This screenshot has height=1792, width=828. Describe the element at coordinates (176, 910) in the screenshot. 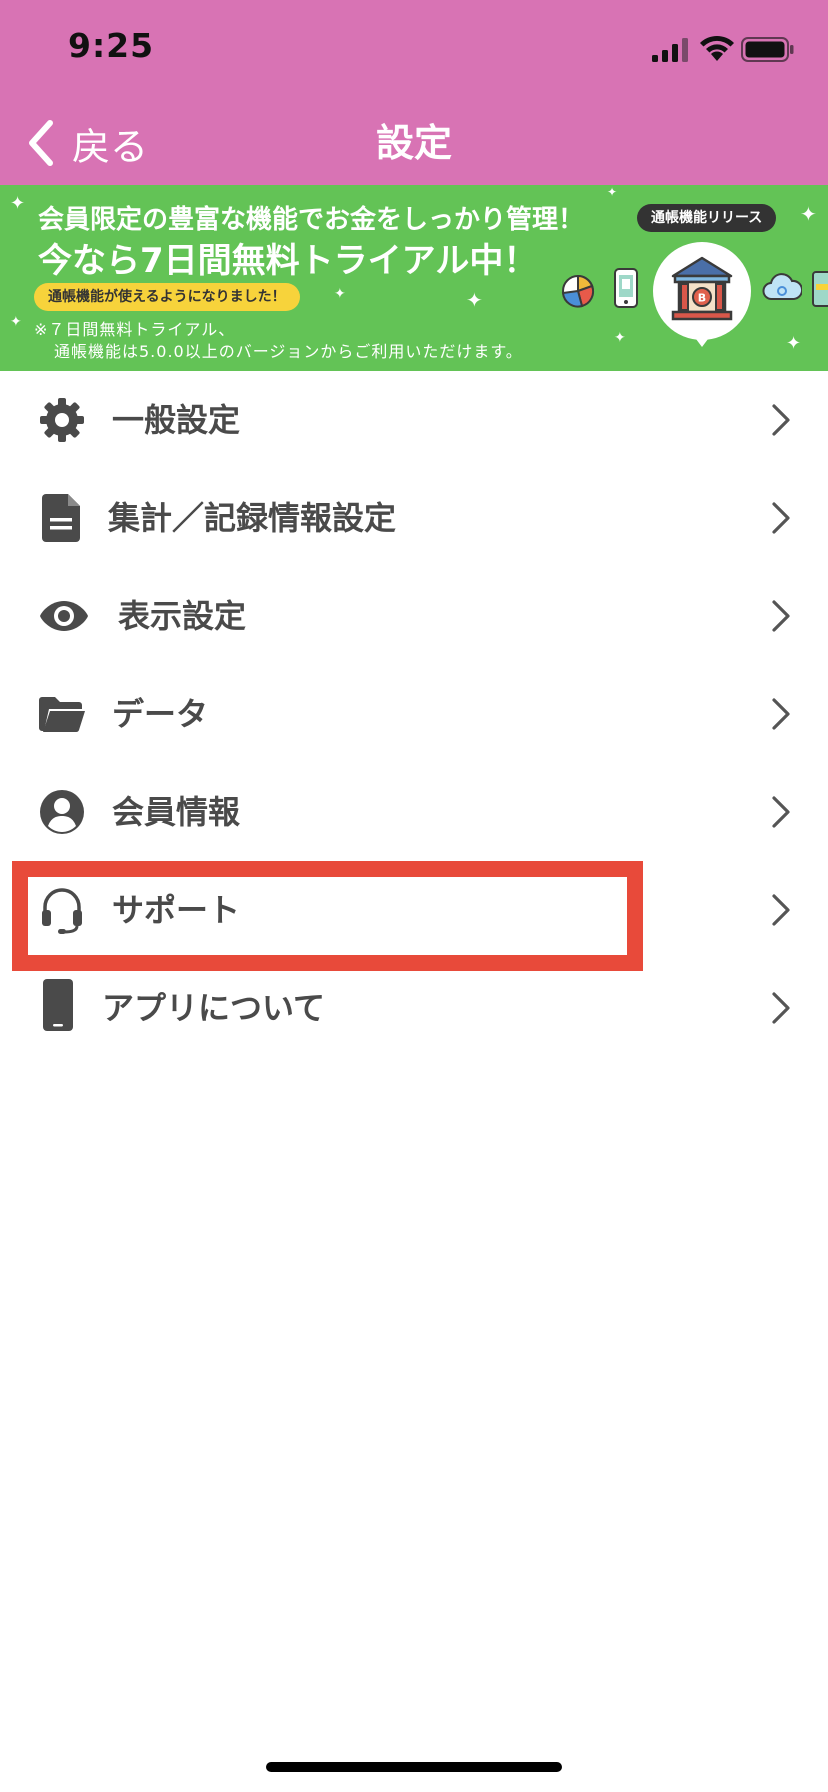

I see `settings-item-label: サポート` at that location.